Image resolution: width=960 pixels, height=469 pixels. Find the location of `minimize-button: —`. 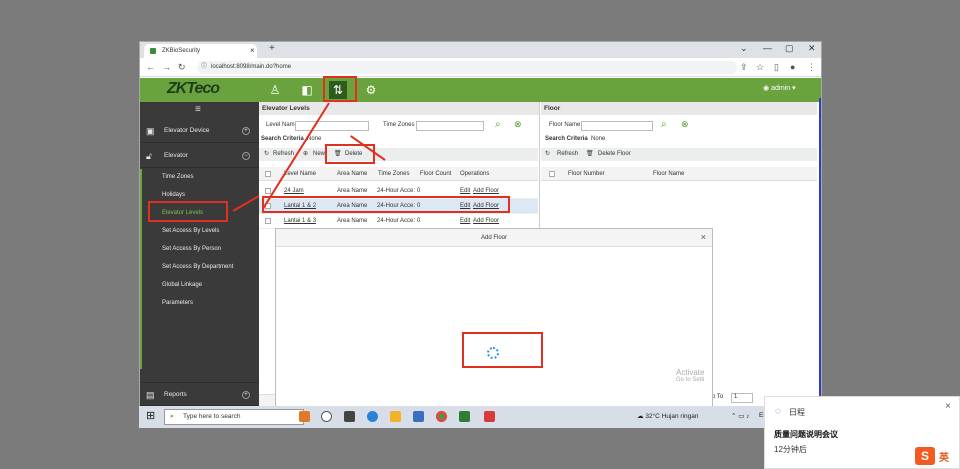

minimize-button: — is located at coordinates (767, 48).